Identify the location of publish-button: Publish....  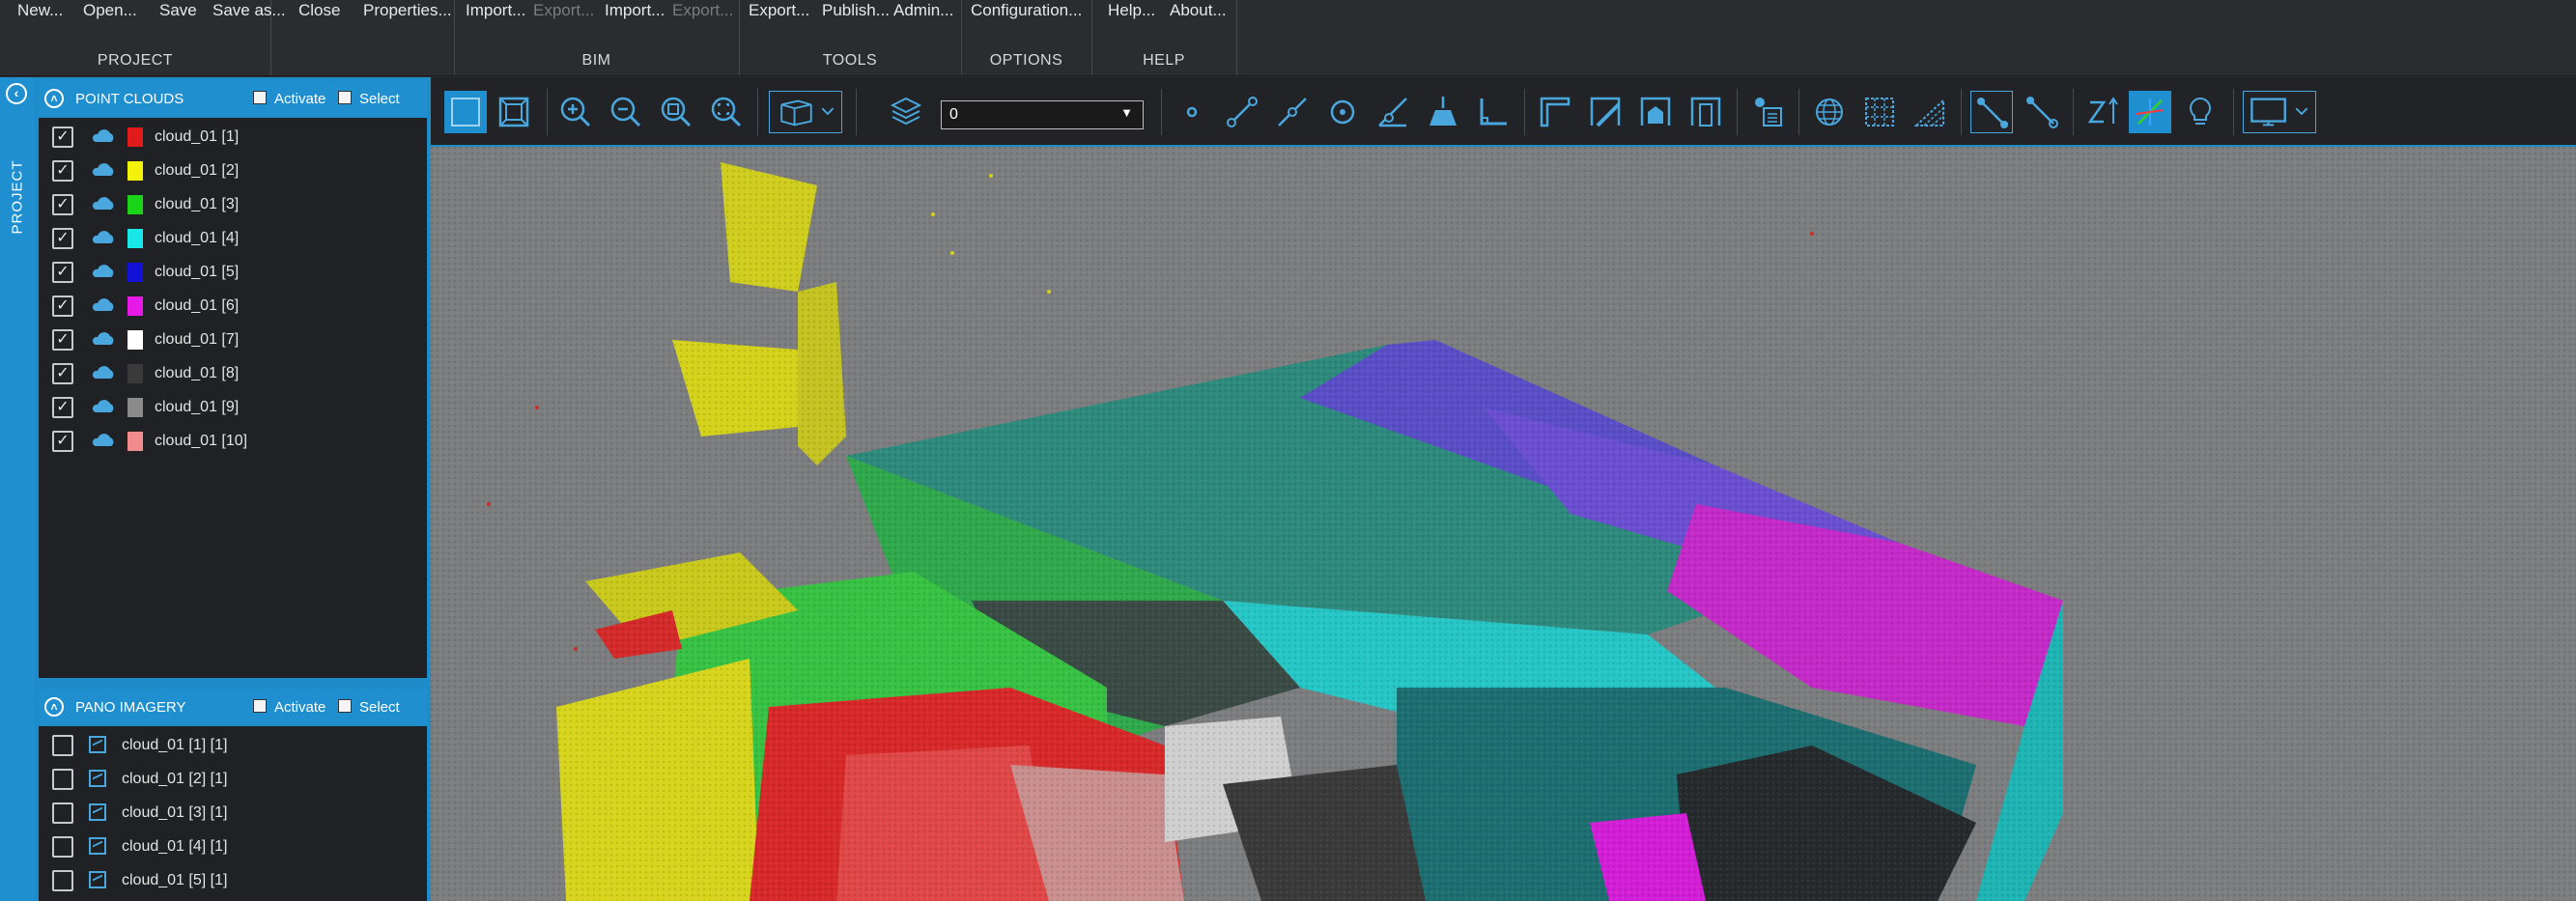
(856, 10).